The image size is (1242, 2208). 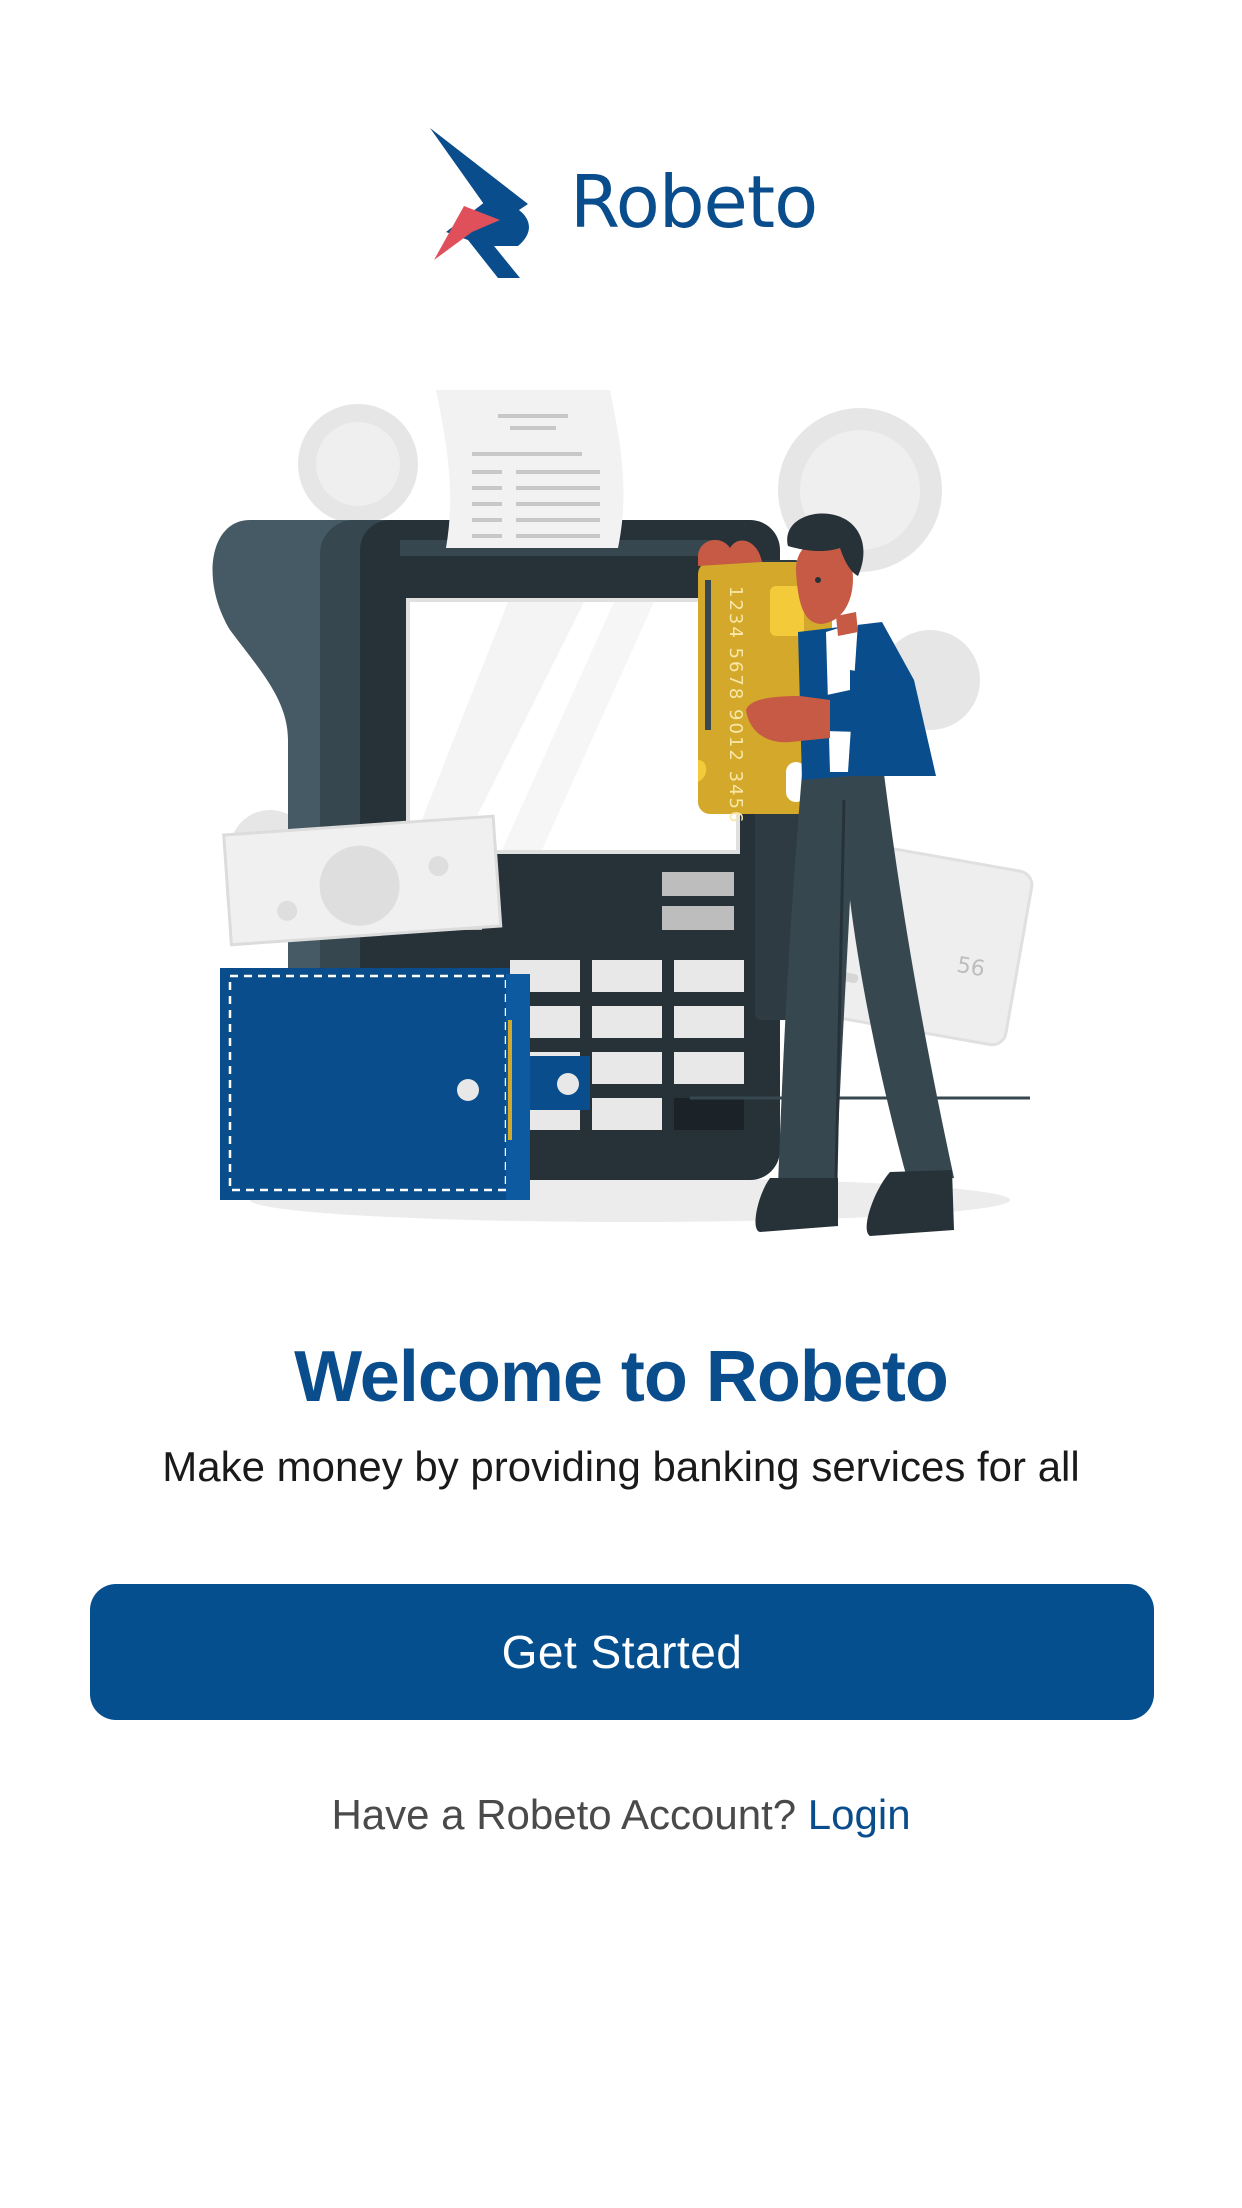 What do you see at coordinates (621, 1377) in the screenshot?
I see `welcome-title: Welcome to Robeto` at bounding box center [621, 1377].